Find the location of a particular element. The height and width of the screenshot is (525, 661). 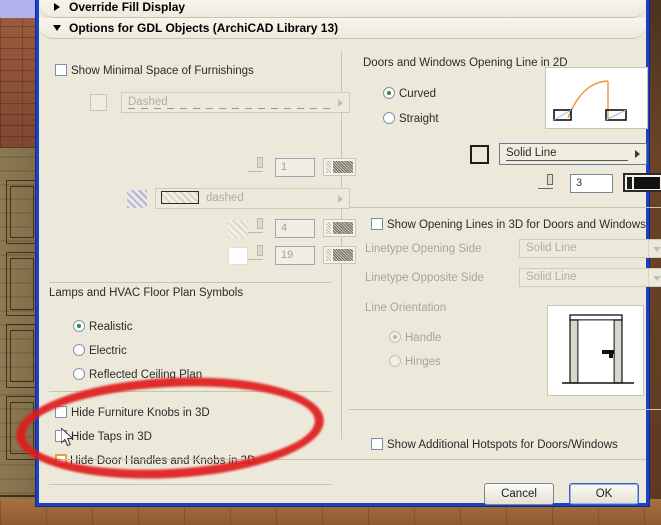

triangle-right-icon is located at coordinates (59, 8).